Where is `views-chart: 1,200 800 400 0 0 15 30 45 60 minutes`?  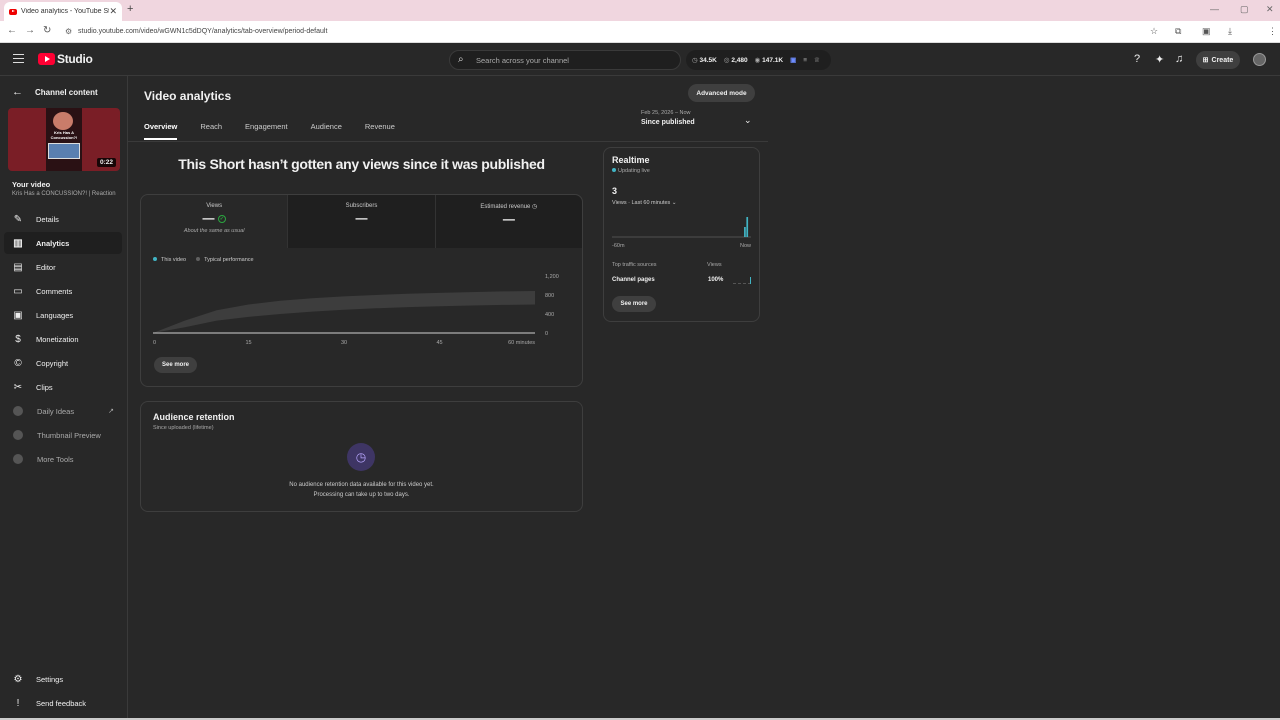 views-chart: 1,200 800 400 0 0 15 30 45 60 minutes is located at coordinates (356, 310).